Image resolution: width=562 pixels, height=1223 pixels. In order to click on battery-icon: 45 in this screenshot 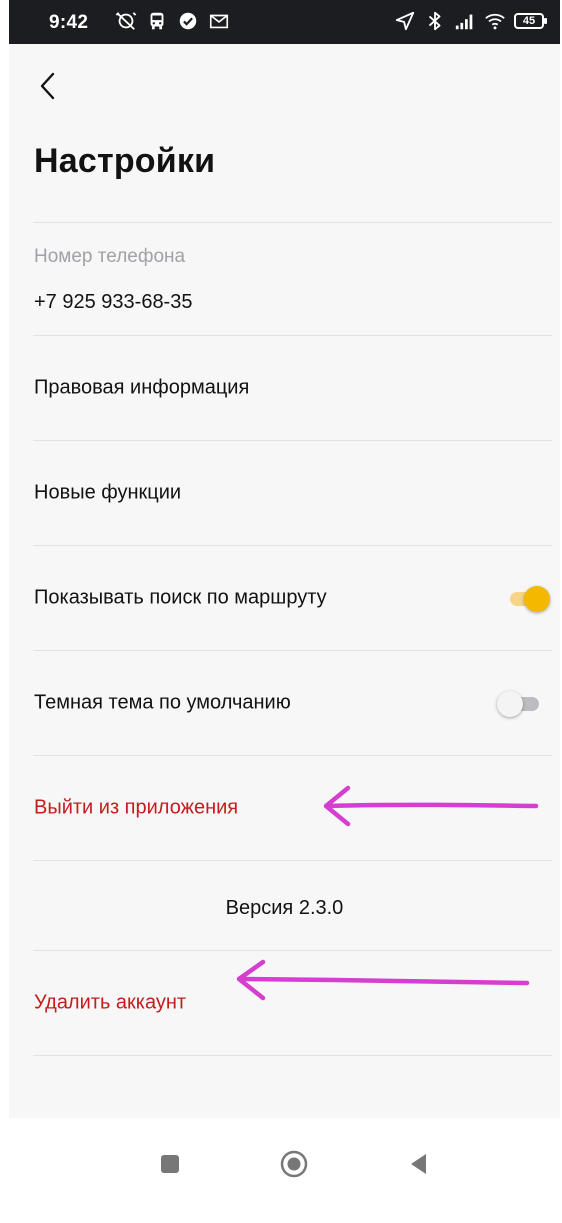, I will do `click(530, 21)`.